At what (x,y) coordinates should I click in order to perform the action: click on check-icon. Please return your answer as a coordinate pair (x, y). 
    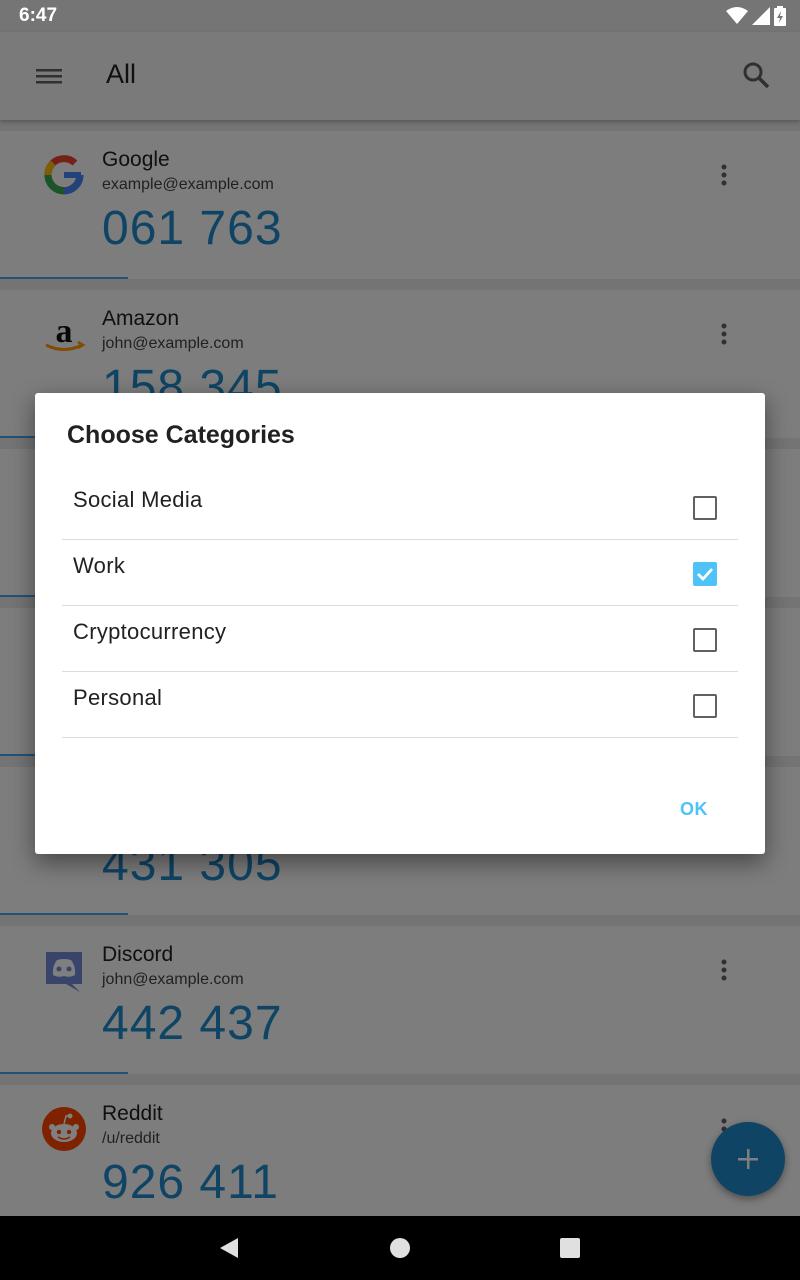
    Looking at the image, I should click on (705, 575).